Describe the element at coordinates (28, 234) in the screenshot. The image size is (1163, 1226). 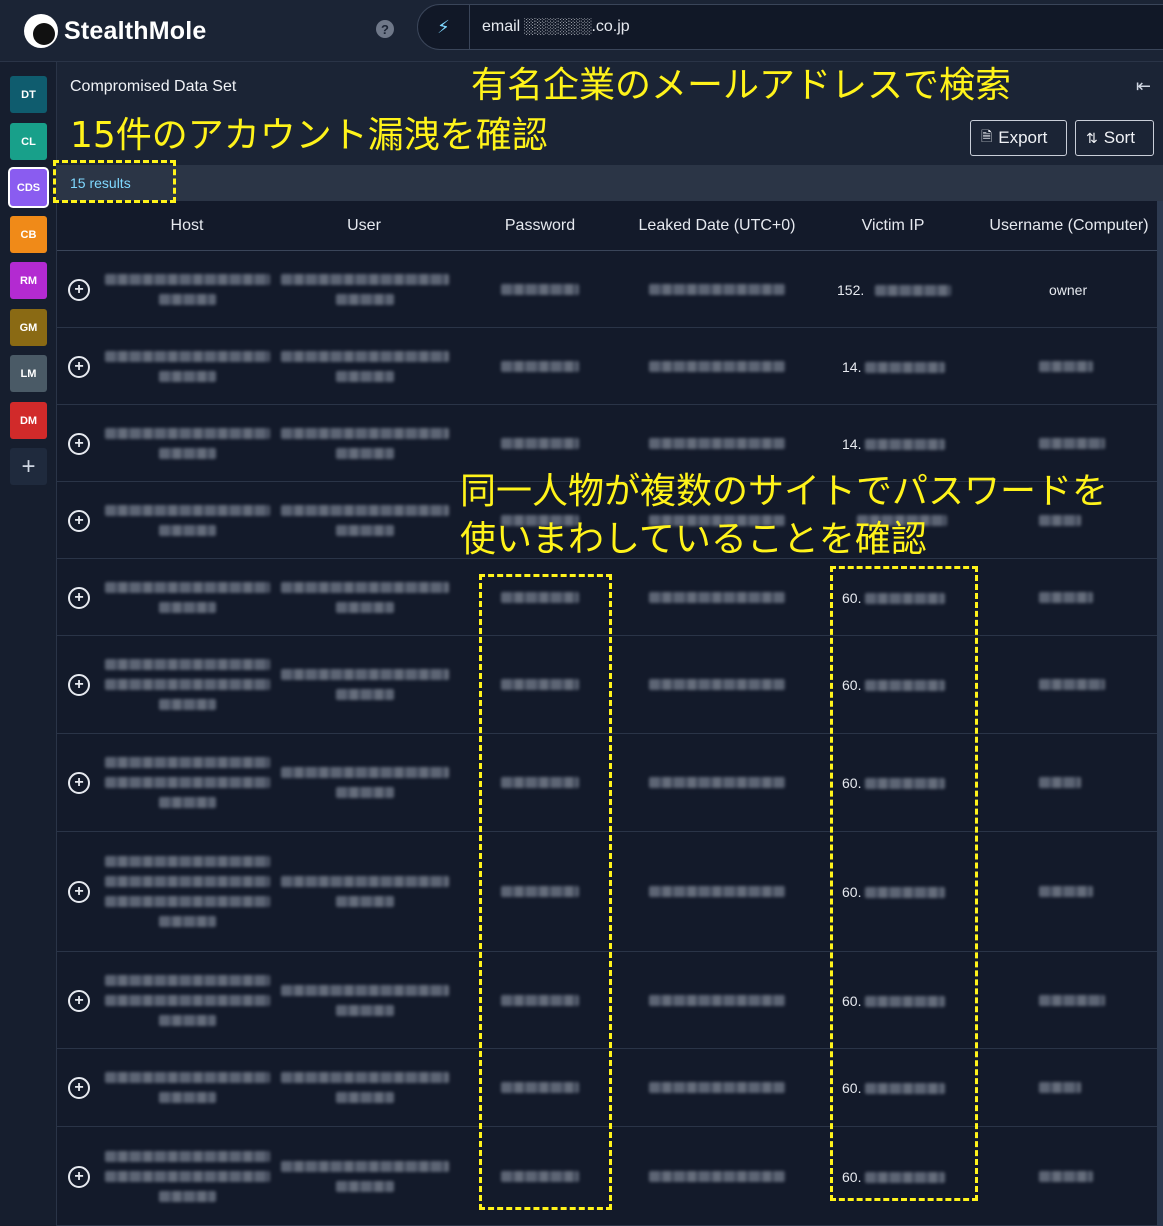
I see `rail-item-cb: CB` at that location.